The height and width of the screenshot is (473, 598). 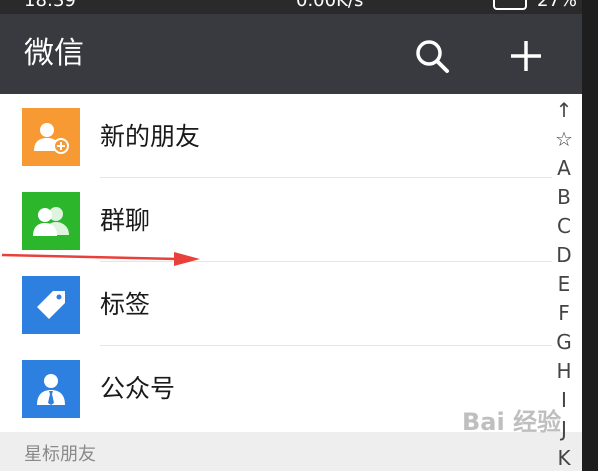 I want to click on plus-icon, so click(x=526, y=56).